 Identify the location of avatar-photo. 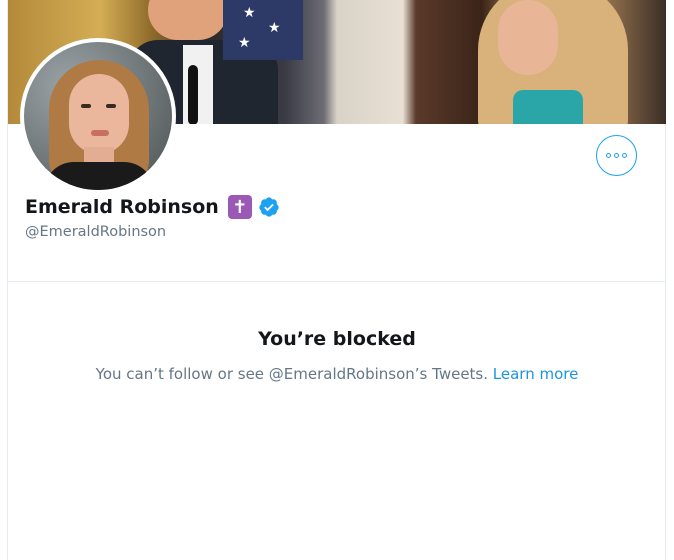
(98, 116).